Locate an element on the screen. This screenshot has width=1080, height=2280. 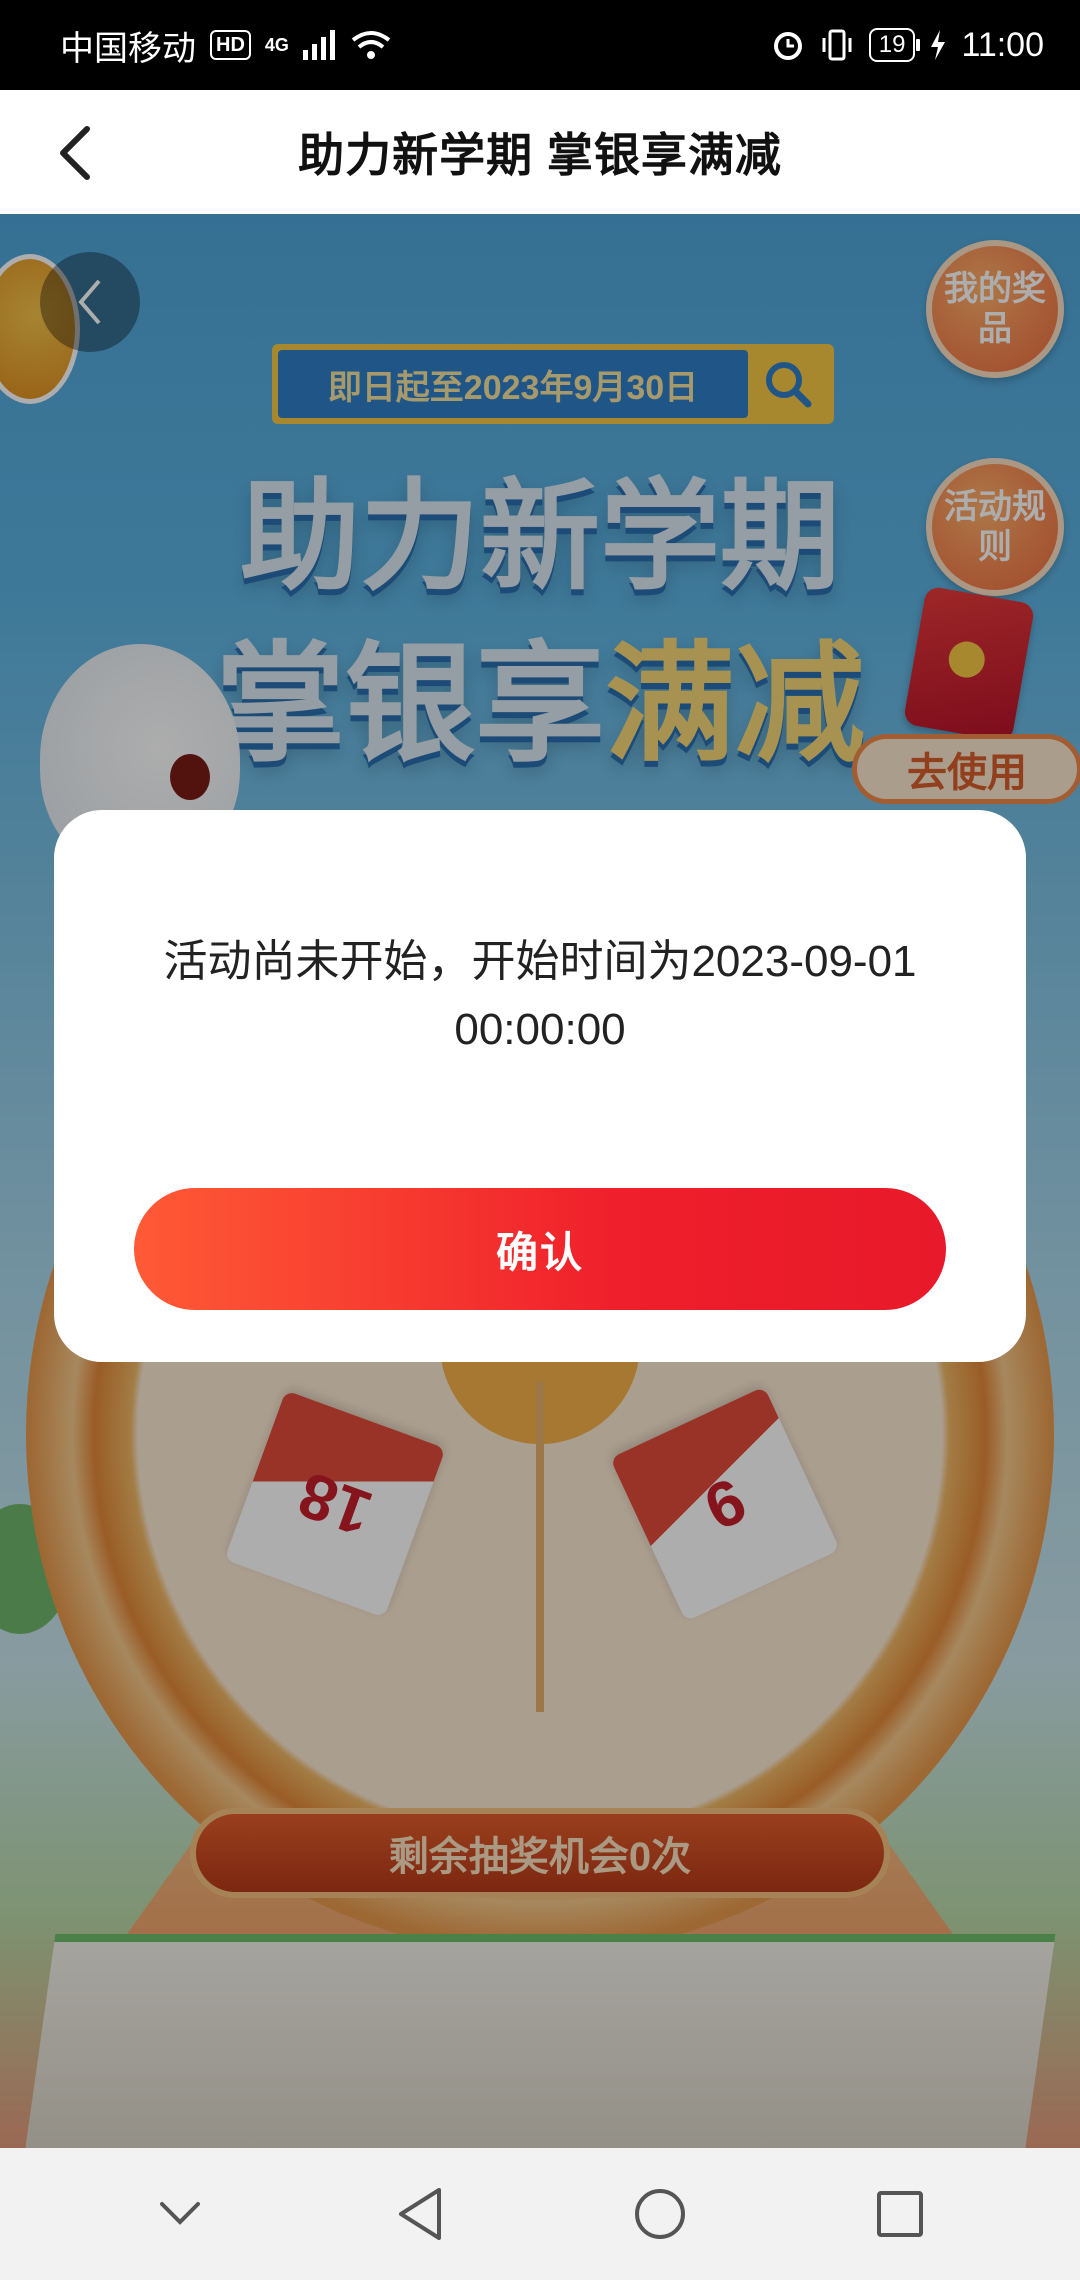
recents-square-icon is located at coordinates (900, 2214).